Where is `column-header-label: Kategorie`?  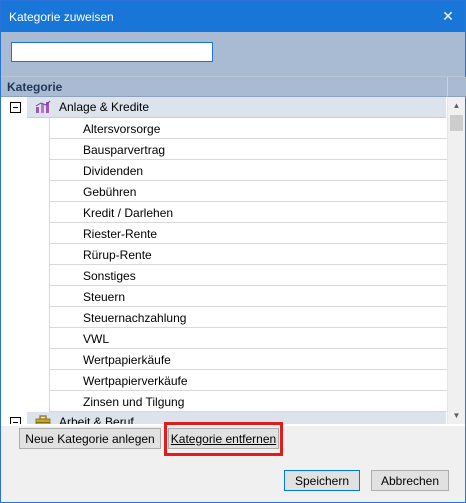
column-header-label: Kategorie is located at coordinates (35, 87).